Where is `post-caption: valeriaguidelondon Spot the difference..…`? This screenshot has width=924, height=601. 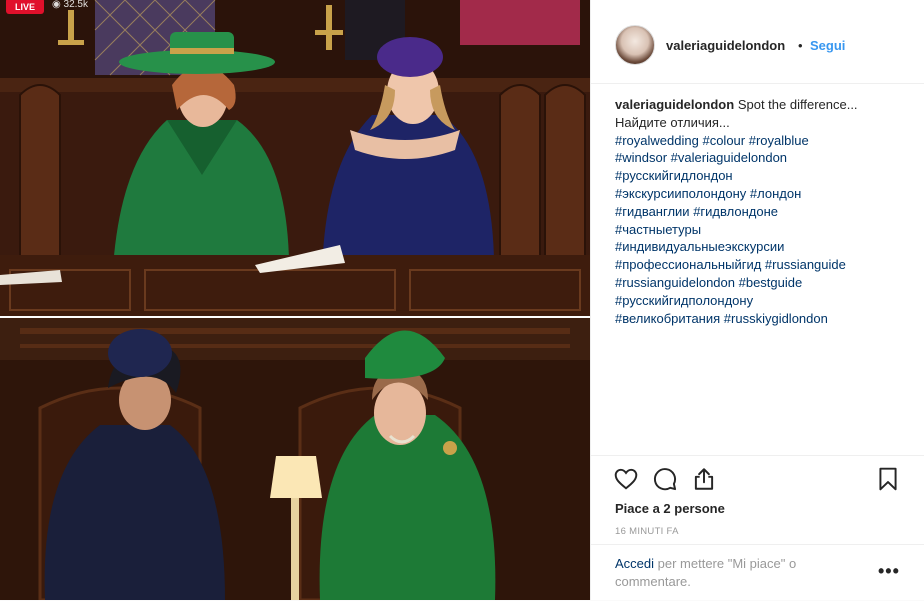
post-caption: valeriaguidelondon Spot the difference..… is located at coordinates (760, 211).